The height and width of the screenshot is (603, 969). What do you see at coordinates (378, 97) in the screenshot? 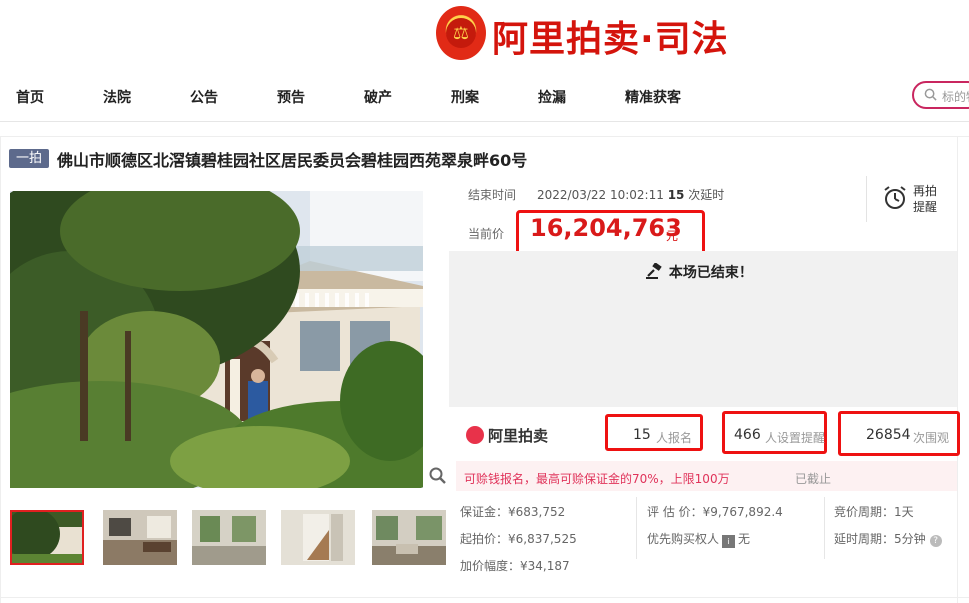
I see `nav-item-bankruptcy: 破产` at bounding box center [378, 97].